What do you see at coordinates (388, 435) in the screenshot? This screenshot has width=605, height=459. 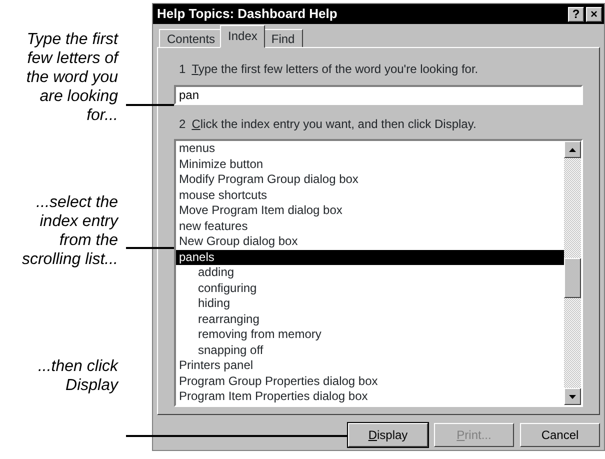 I see `dialog-button: Display` at bounding box center [388, 435].